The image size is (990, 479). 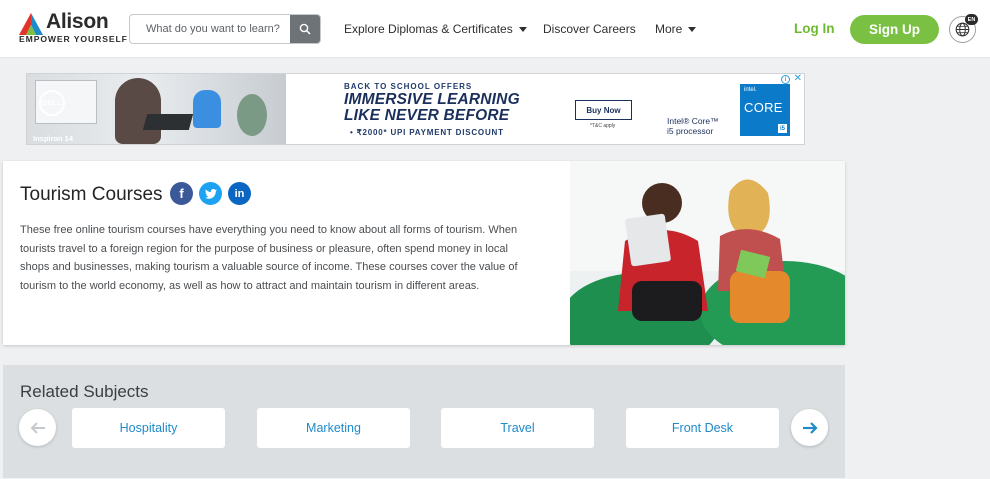 I want to click on intel-core-badge: intel. CORE i5, so click(x=765, y=110).